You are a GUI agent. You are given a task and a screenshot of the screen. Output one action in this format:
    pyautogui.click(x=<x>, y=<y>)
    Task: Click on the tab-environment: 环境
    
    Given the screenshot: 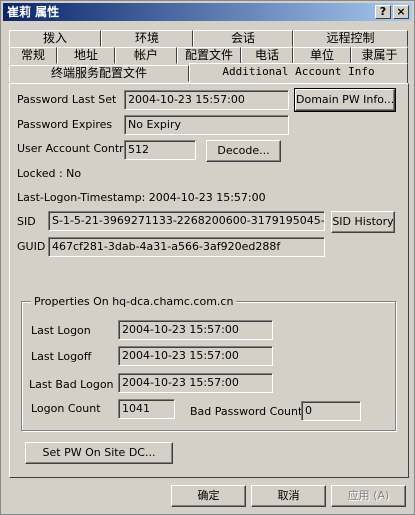 What is the action you would take?
    pyautogui.click(x=147, y=38)
    